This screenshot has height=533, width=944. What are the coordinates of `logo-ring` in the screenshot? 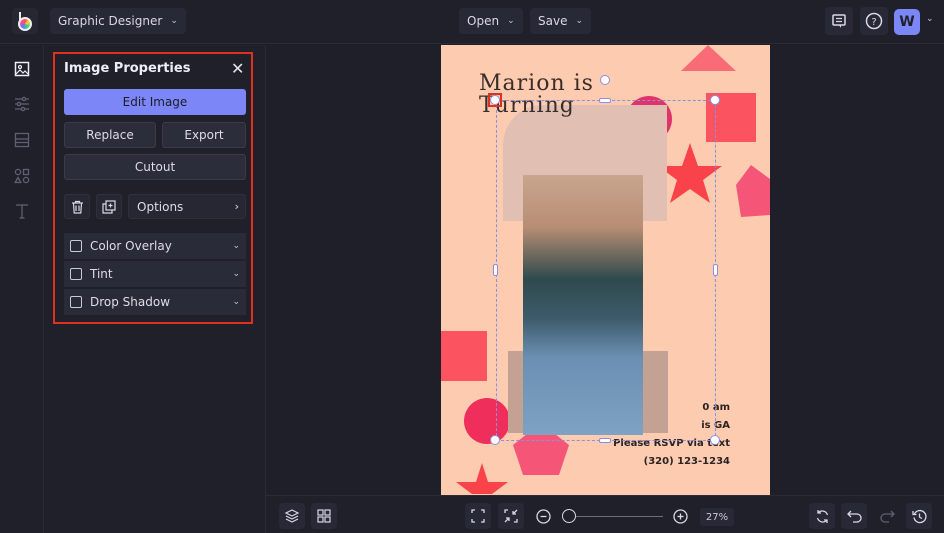 It's located at (25, 24).